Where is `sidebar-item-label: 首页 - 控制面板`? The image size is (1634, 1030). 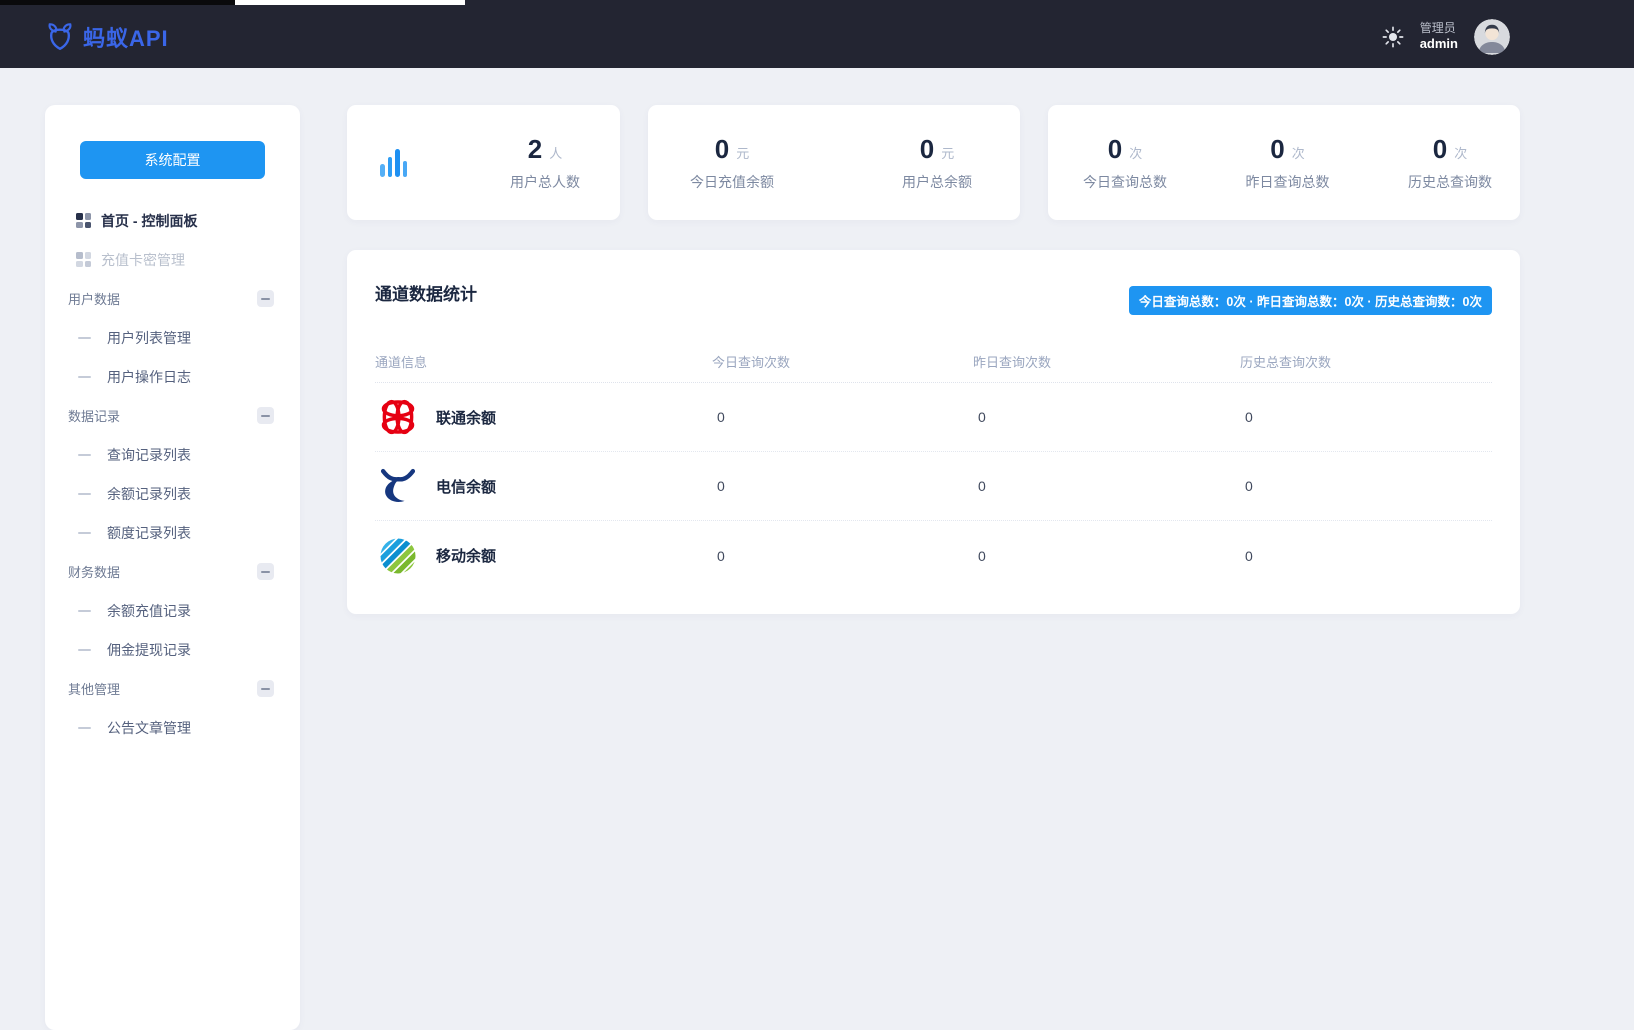
sidebar-item-label: 首页 - 控制面板 is located at coordinates (149, 220).